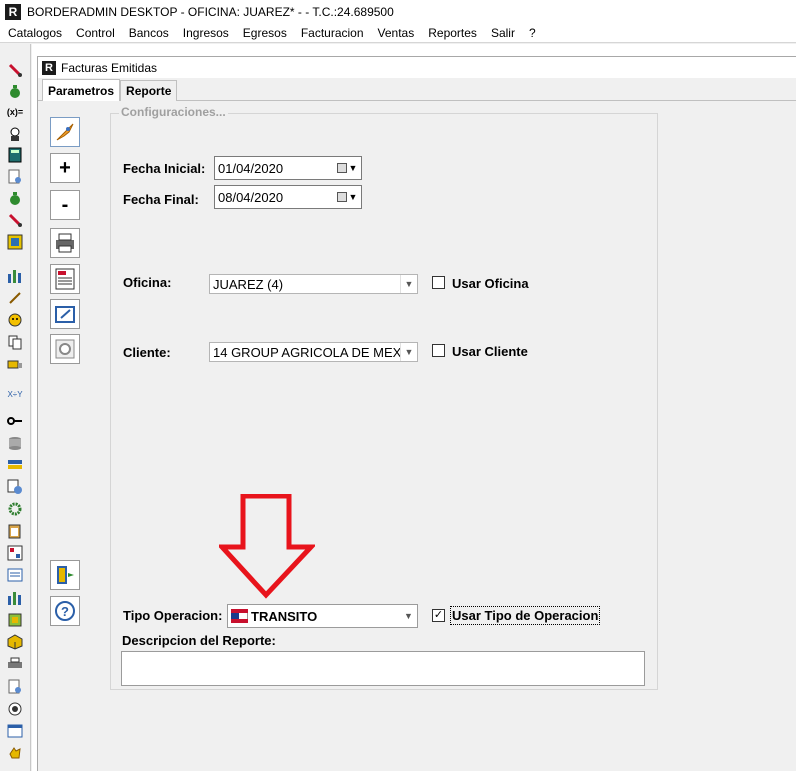  What do you see at coordinates (15, 134) in the screenshot?
I see `person-icon` at bounding box center [15, 134].